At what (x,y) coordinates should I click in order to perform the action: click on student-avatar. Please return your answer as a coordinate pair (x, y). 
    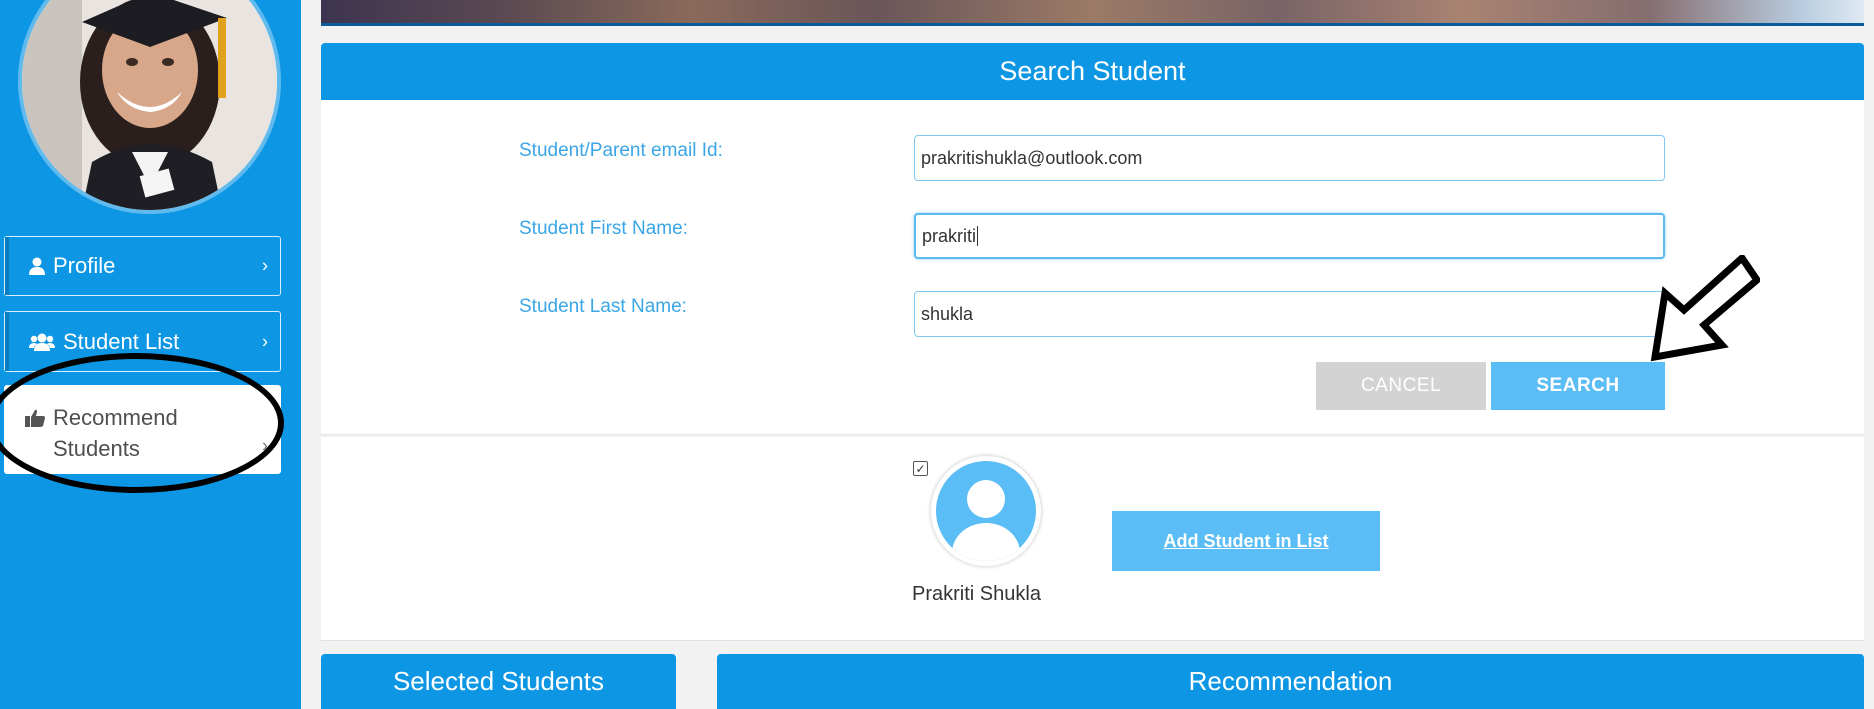
    Looking at the image, I should click on (986, 511).